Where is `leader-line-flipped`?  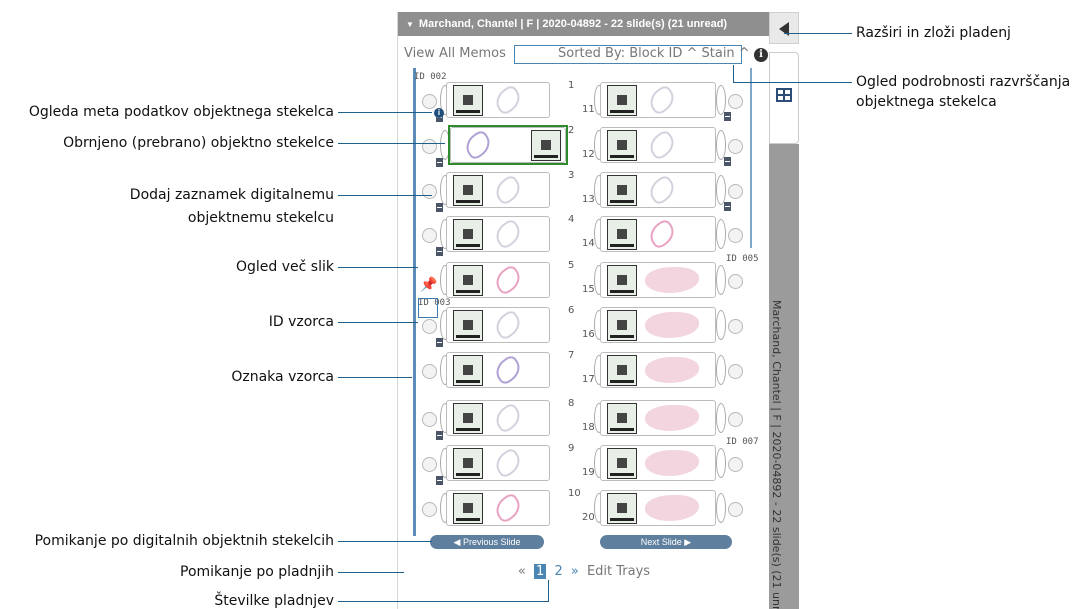
leader-line-flipped is located at coordinates (391, 143).